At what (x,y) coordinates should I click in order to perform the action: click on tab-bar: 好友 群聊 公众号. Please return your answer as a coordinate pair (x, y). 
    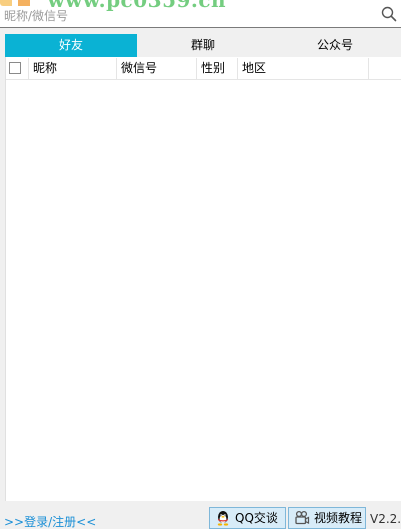
    Looking at the image, I should click on (203, 45).